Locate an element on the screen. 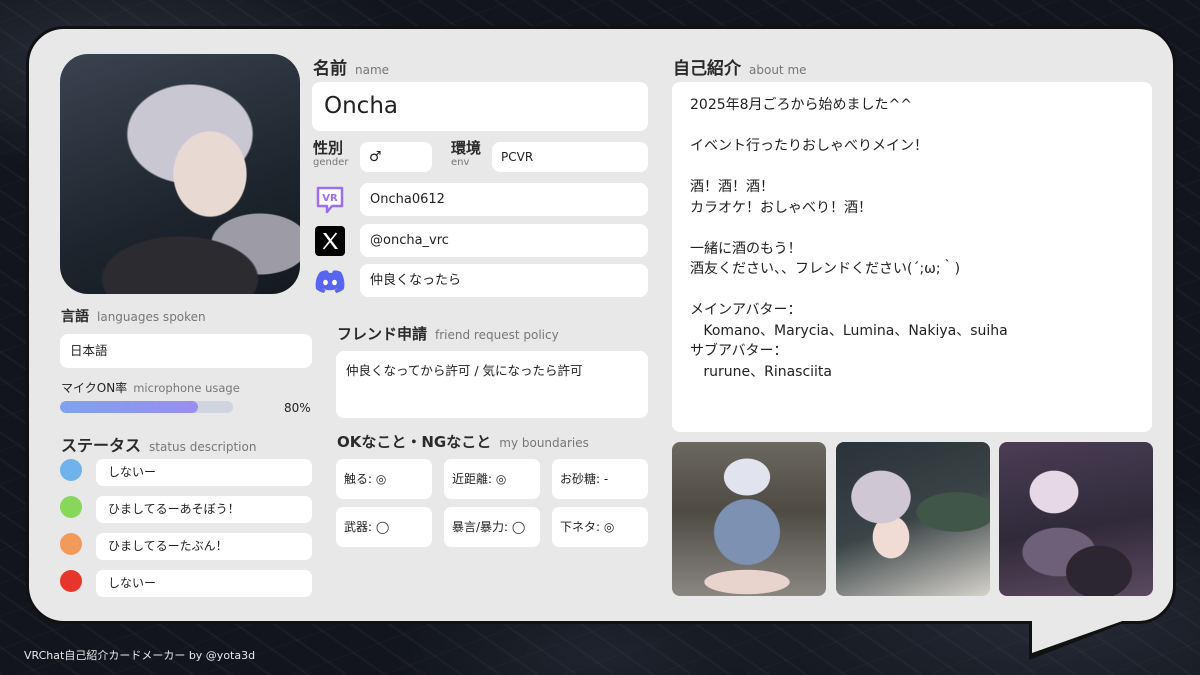  status-item: ひましてるーあそぼう！ is located at coordinates (204, 509).